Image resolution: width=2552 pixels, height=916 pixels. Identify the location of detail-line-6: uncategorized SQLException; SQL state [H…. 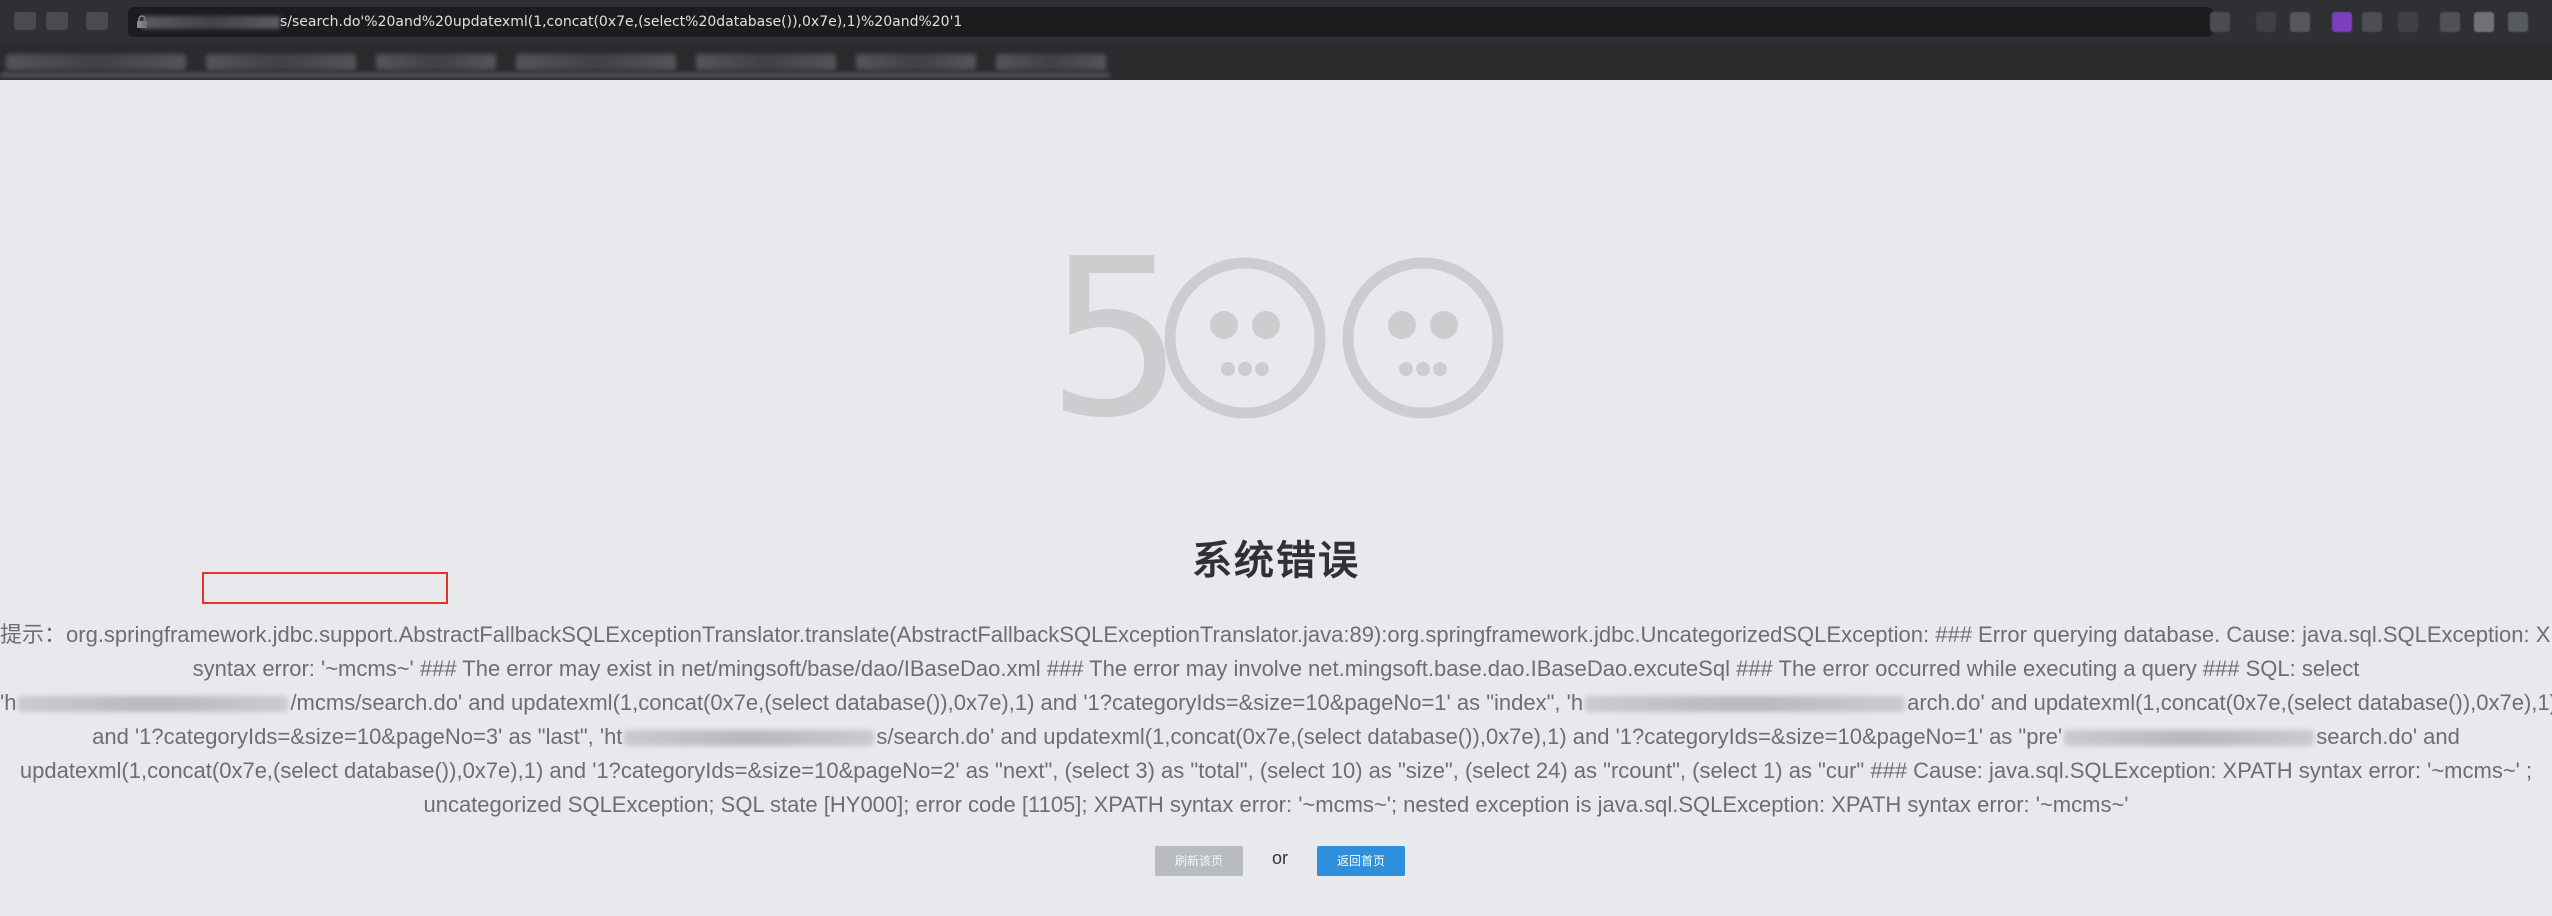
(1276, 804).